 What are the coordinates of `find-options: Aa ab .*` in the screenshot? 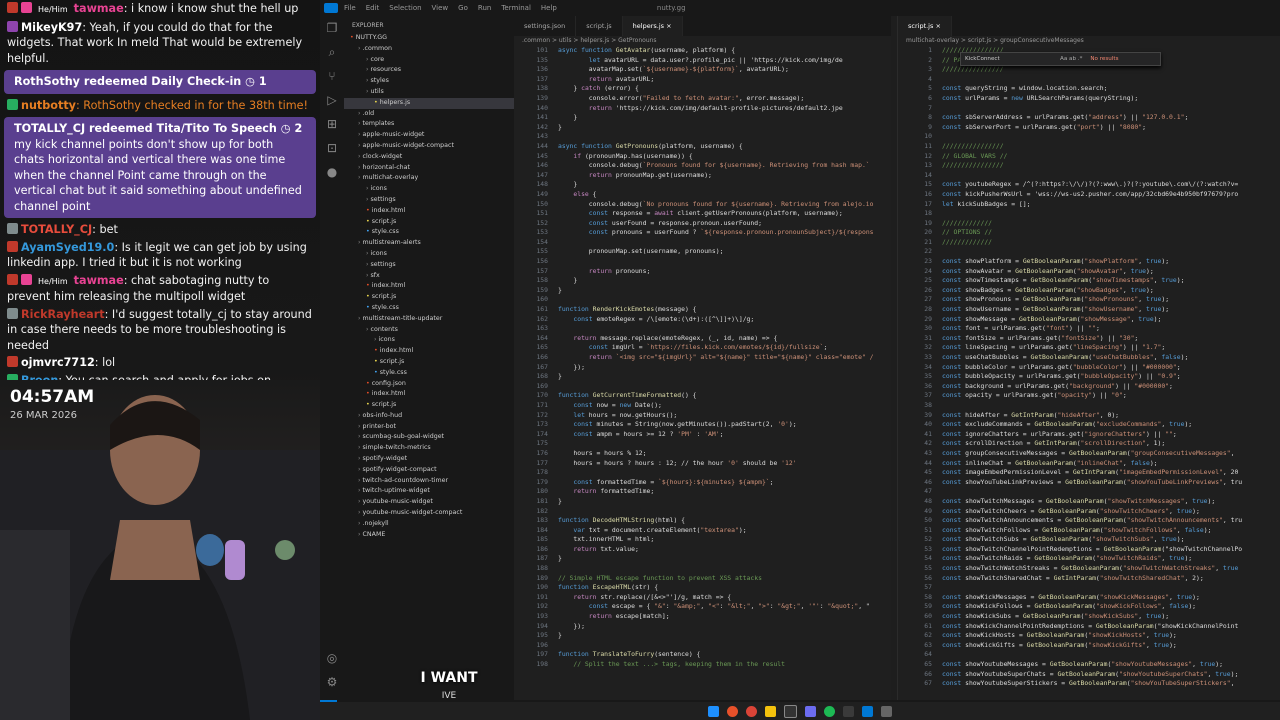 It's located at (1071, 59).